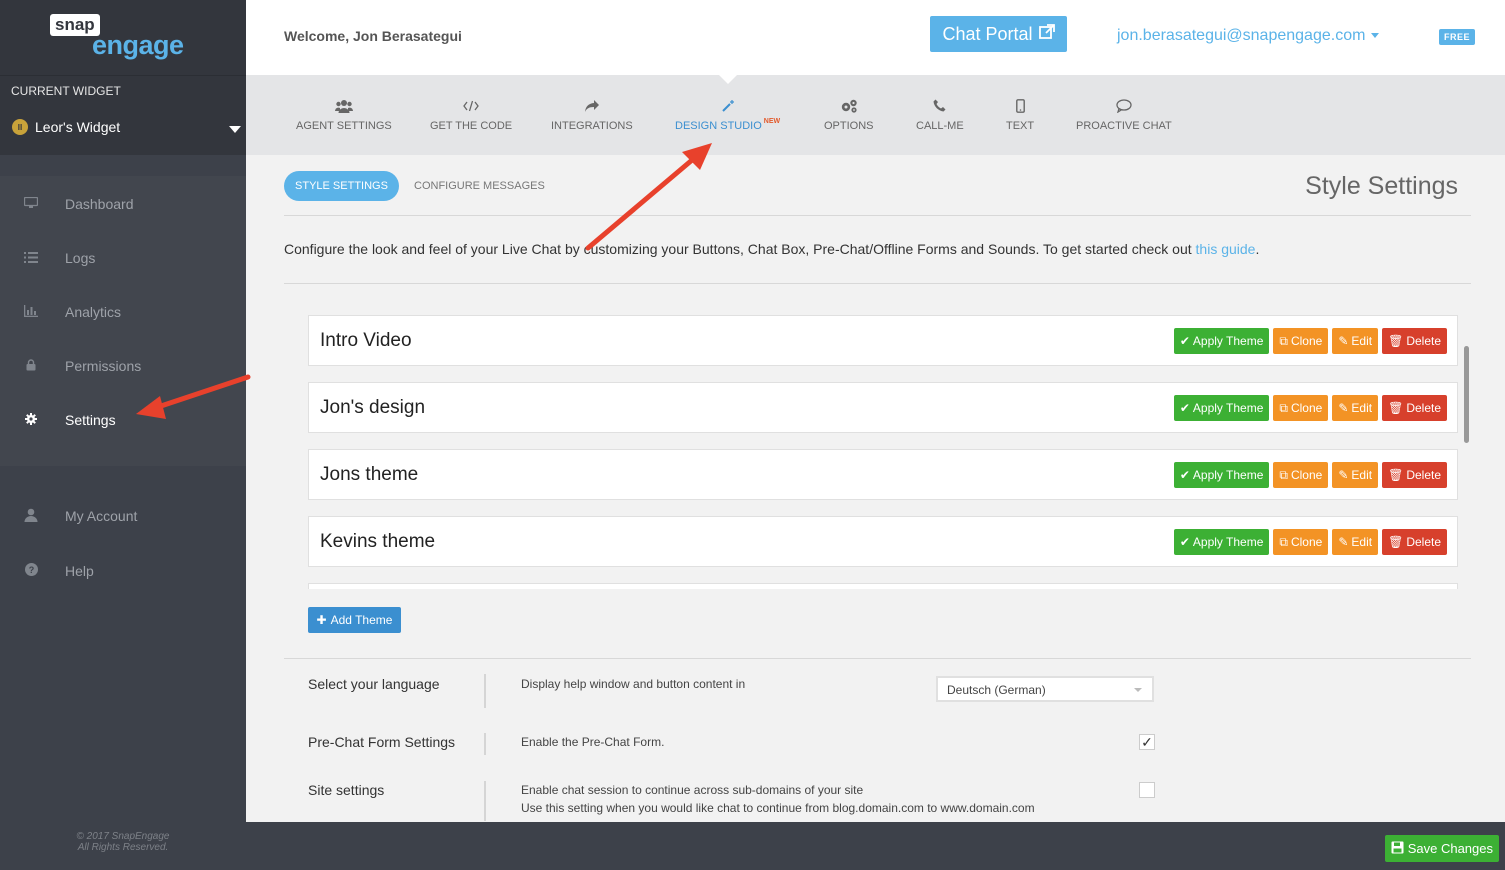 The height and width of the screenshot is (870, 1505). I want to click on widget-selector: II Leor's Widget, so click(66, 127).